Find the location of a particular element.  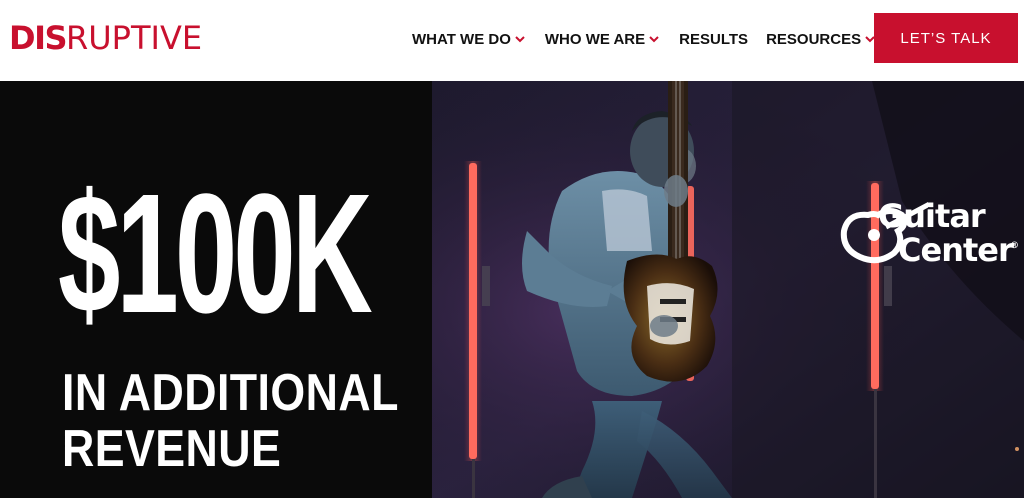

nav-item-resources: RESOURCES is located at coordinates (821, 39).